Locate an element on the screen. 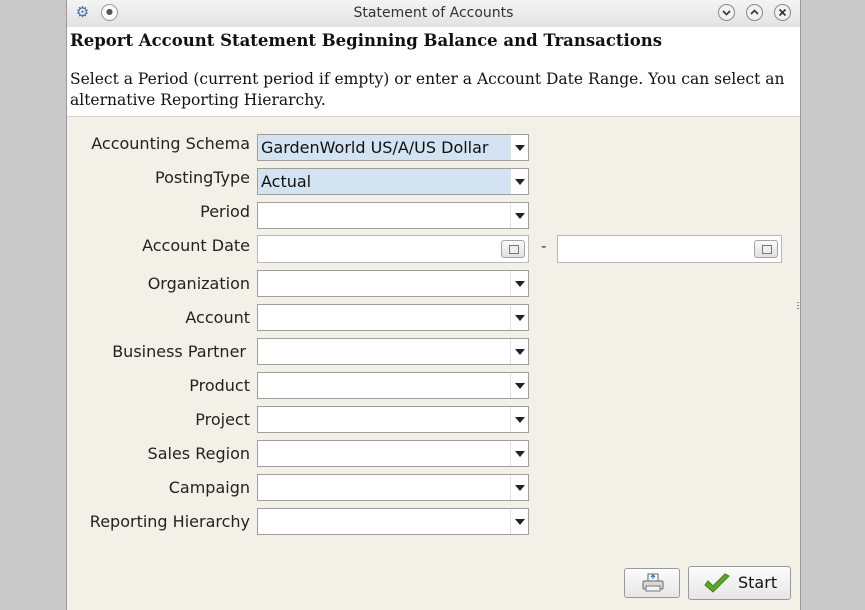 Image resolution: width=865 pixels, height=610 pixels. accounting-schema-select: GardenWorld US/A/US Dollar is located at coordinates (393, 147).